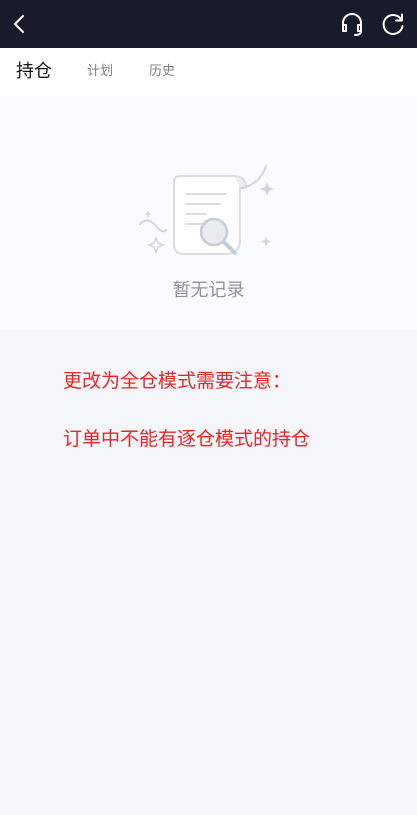  What do you see at coordinates (162, 72) in the screenshot?
I see `tab-history: 历史` at bounding box center [162, 72].